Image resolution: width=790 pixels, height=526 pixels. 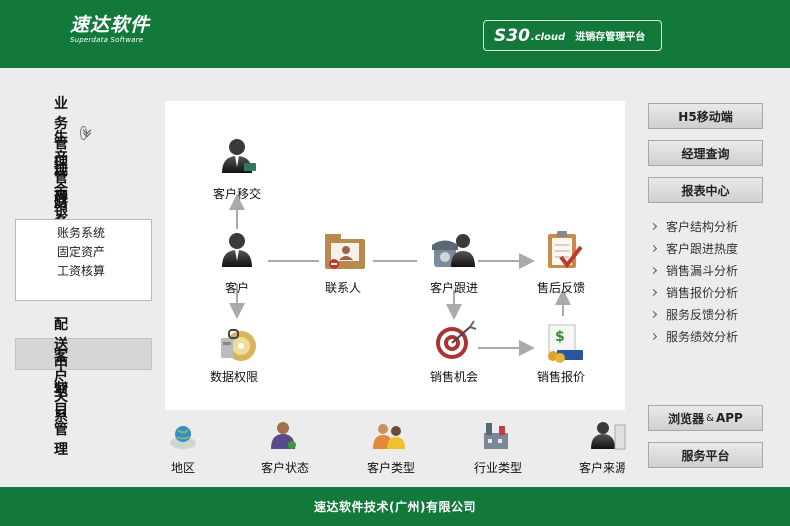 I want to click on logo: 速达软件 Superdata Software, so click(x=110, y=29).